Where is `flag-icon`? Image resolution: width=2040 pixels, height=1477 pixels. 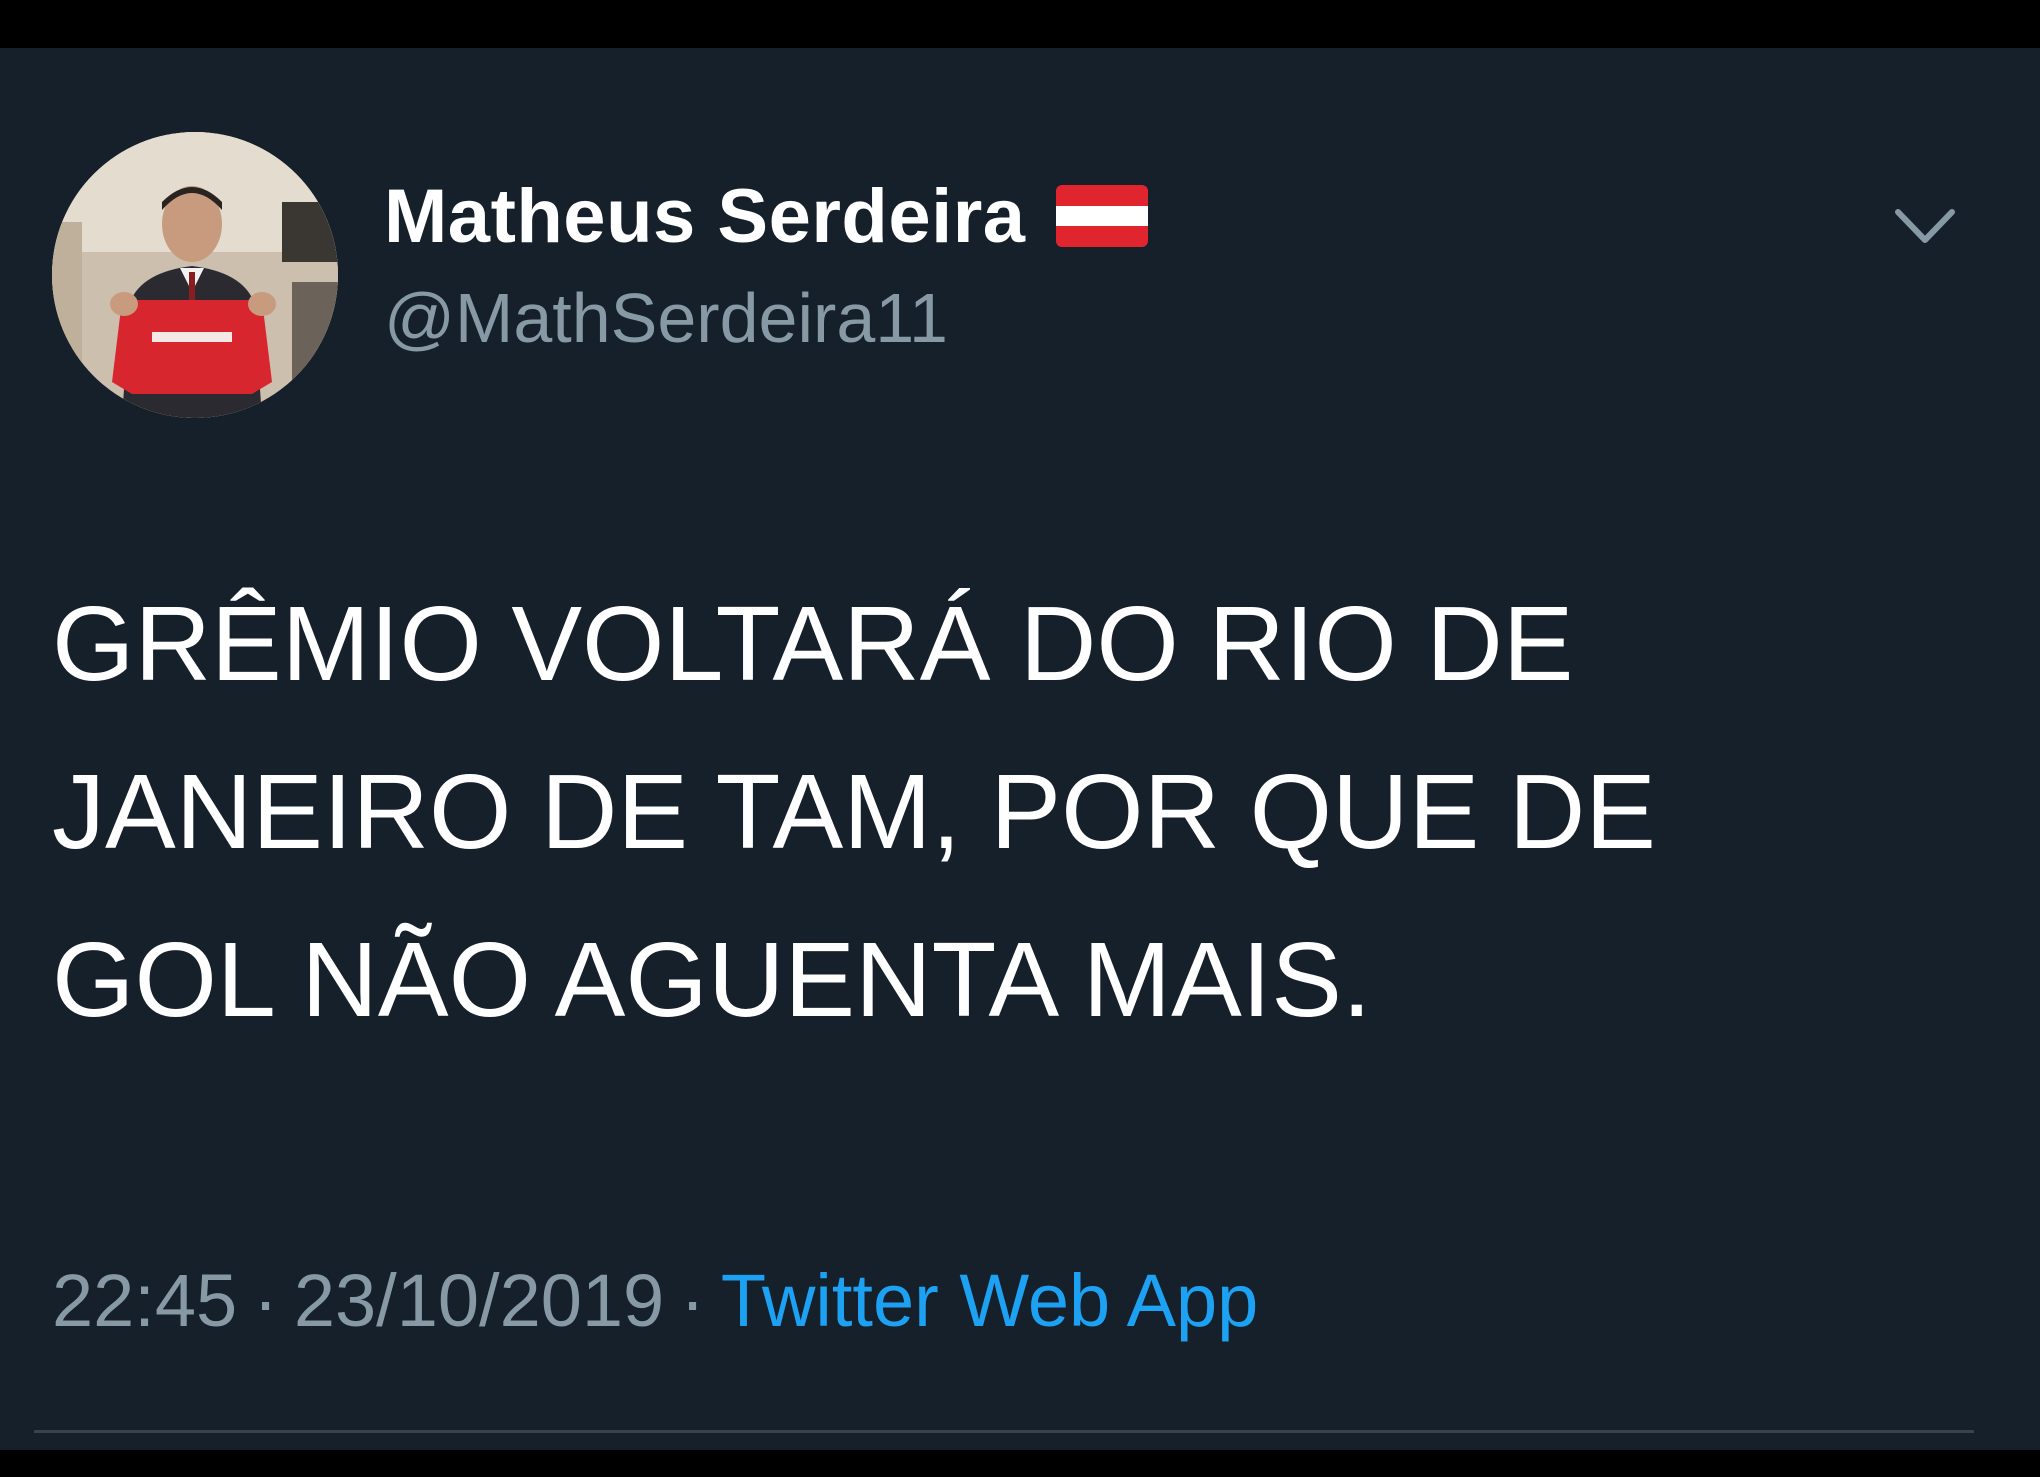
flag-icon is located at coordinates (1101, 216).